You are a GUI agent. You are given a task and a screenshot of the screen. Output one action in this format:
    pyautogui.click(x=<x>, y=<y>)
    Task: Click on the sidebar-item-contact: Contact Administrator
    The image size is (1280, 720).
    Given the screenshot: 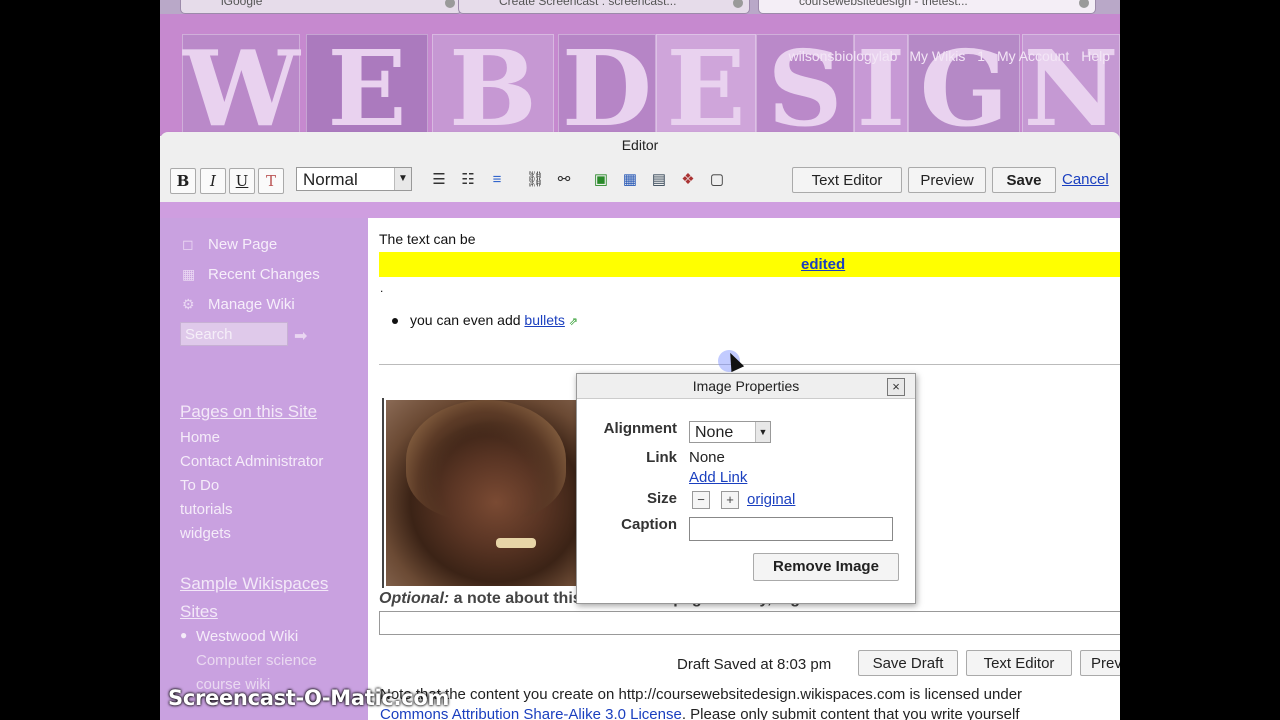 What is the action you would take?
    pyautogui.click(x=251, y=461)
    